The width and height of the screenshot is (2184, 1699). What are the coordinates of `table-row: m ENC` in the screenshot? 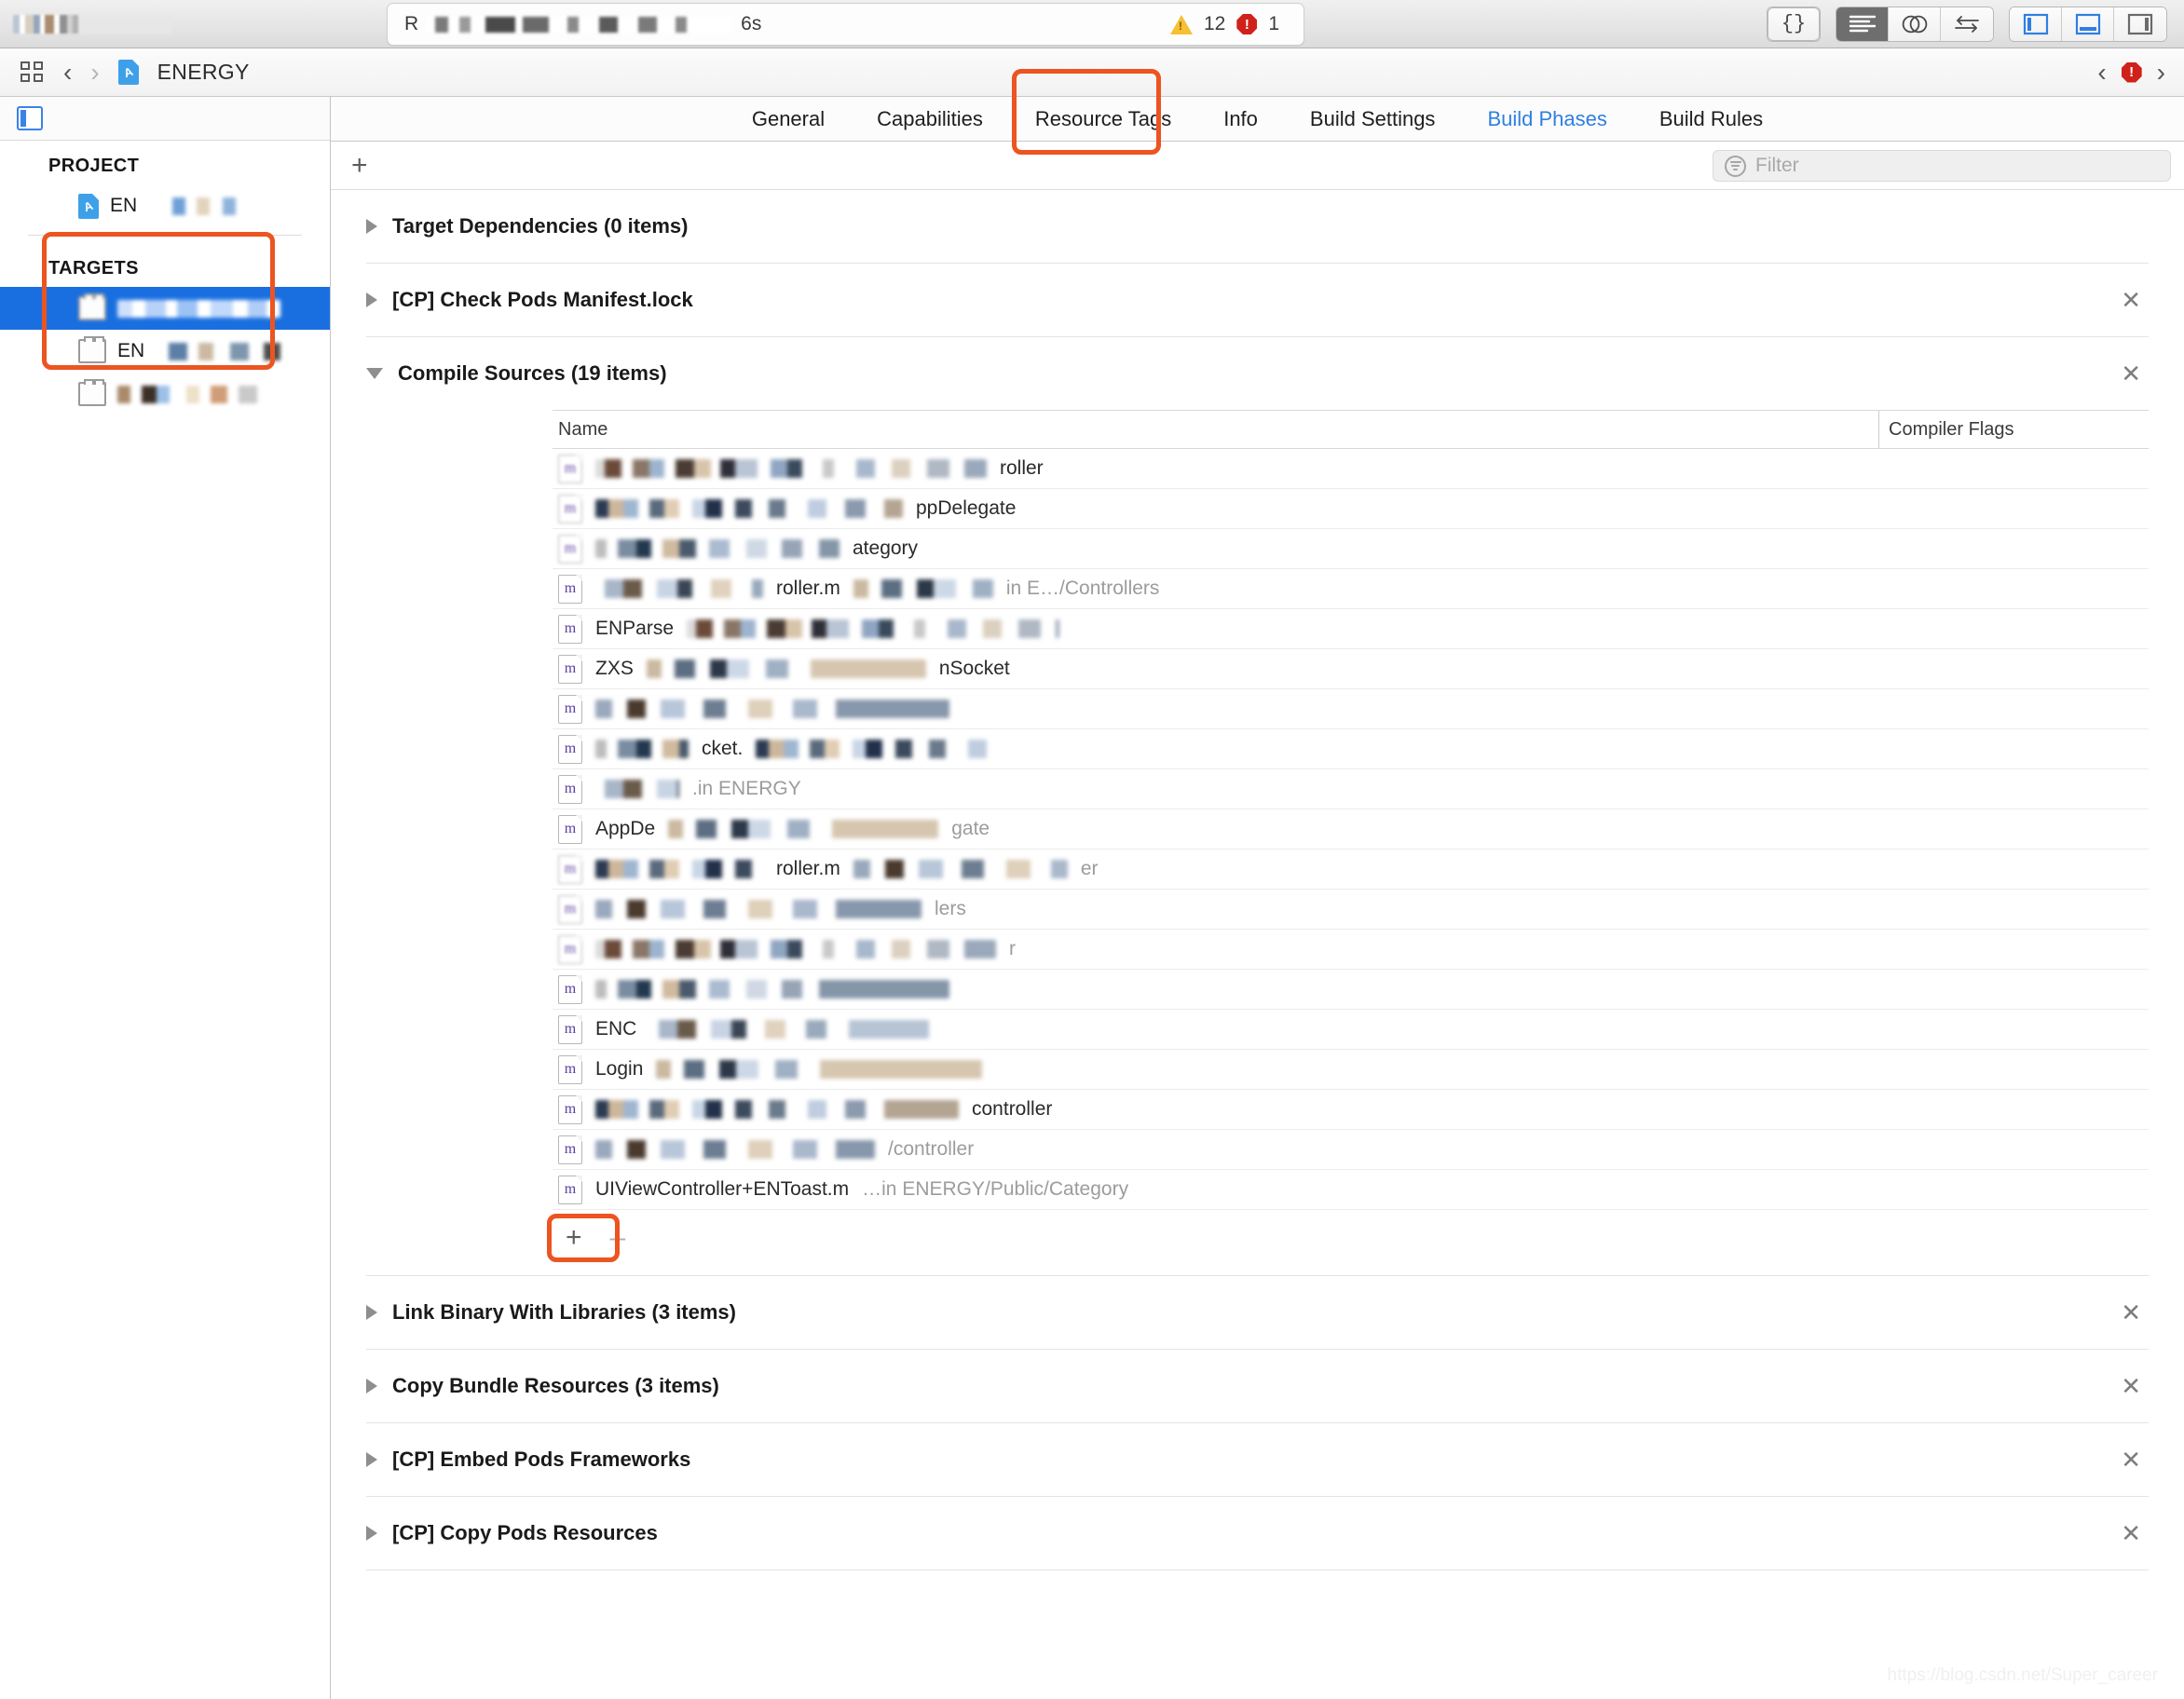 It's located at (1351, 1030).